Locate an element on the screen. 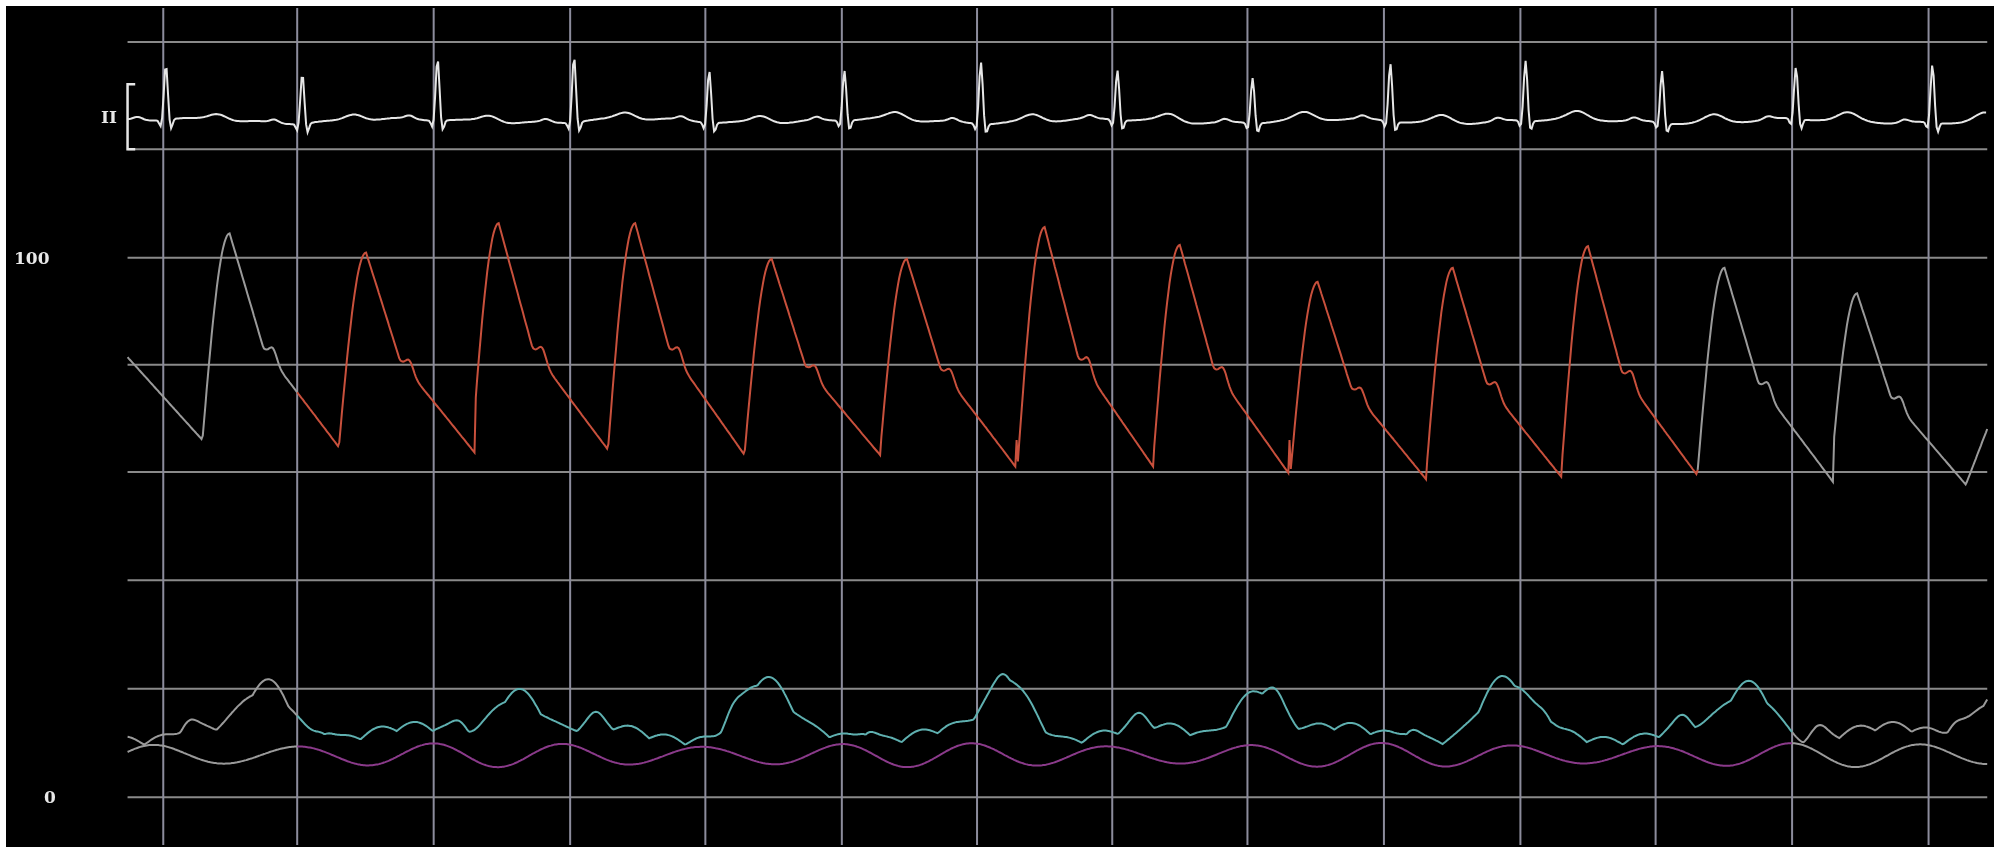 The height and width of the screenshot is (853, 2000). scale-label: 100 is located at coordinates (32, 257).